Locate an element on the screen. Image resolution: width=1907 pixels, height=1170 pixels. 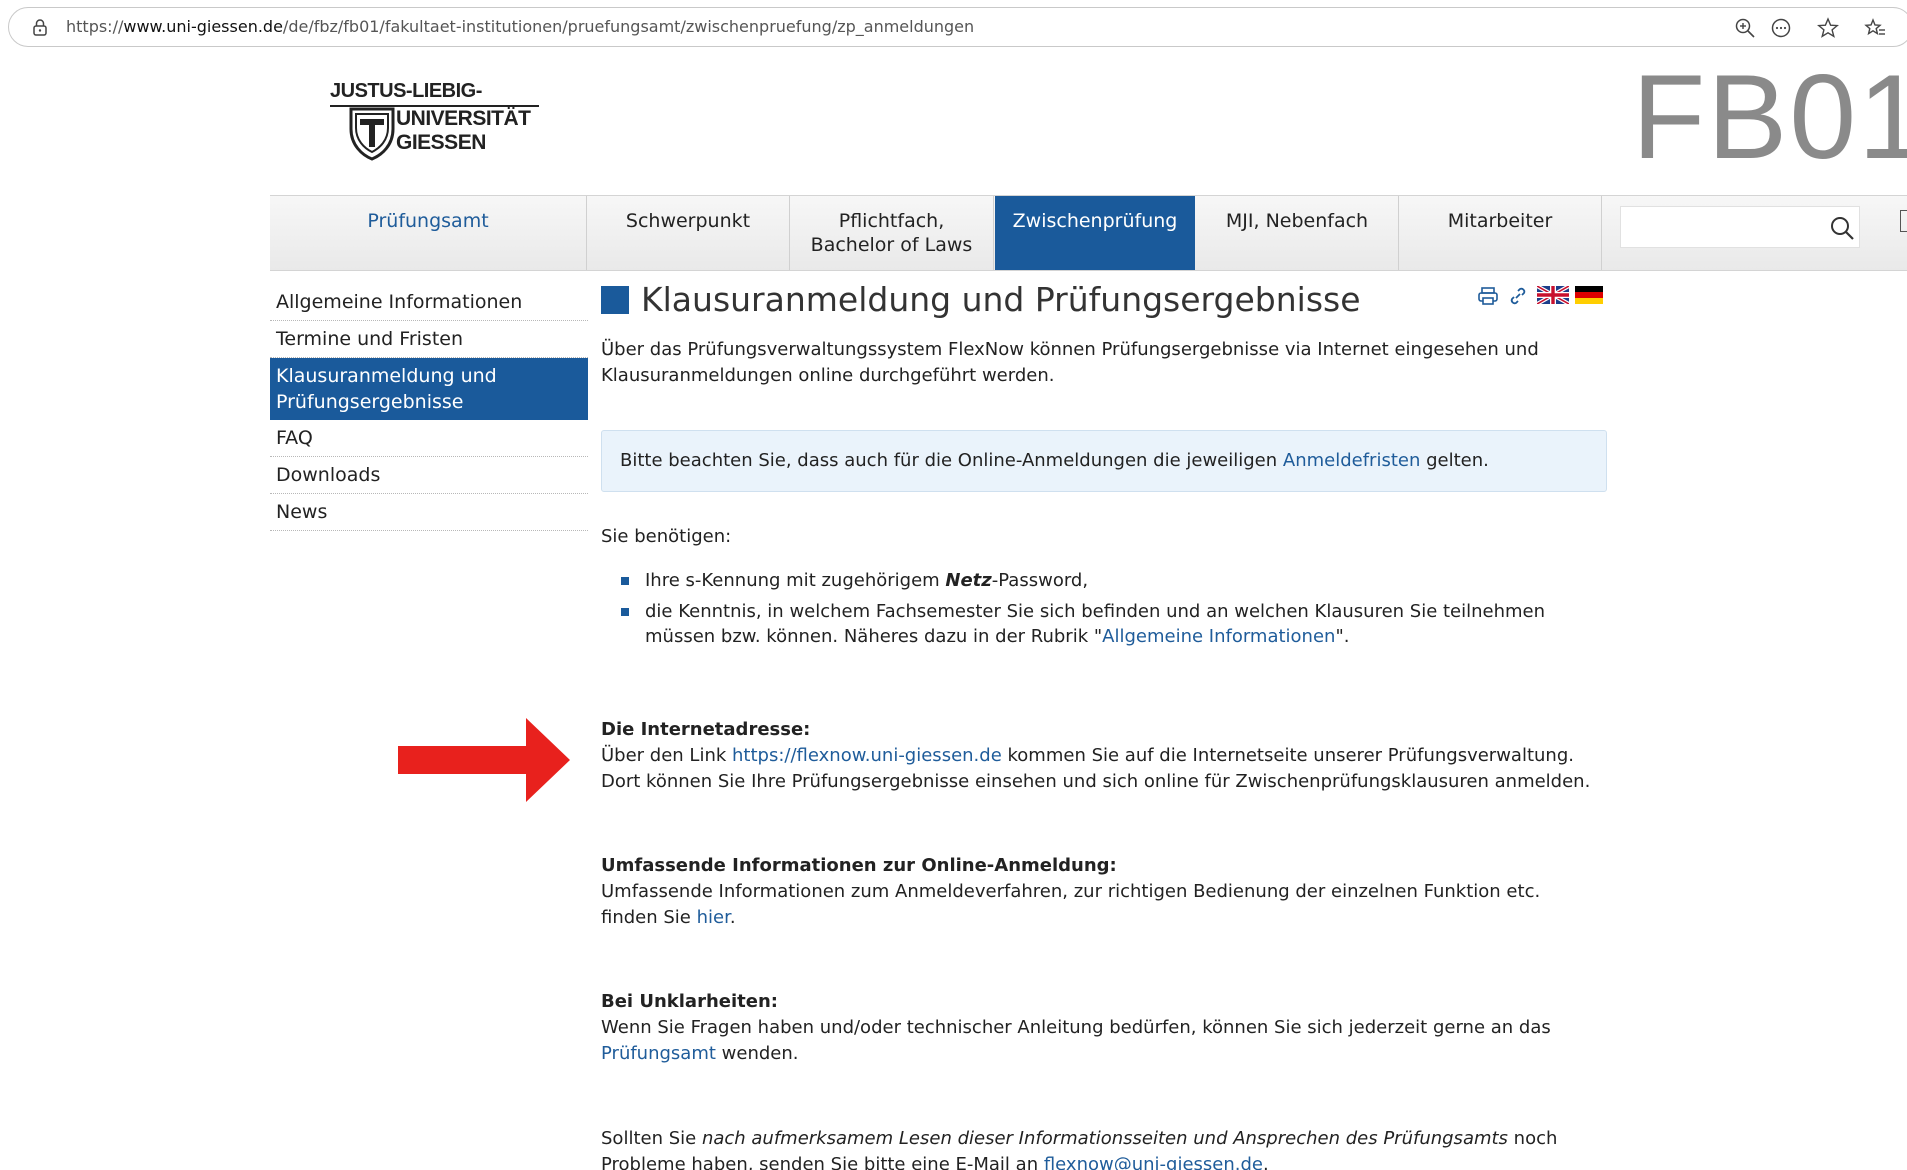
requirements-label: Sie benötigen: is located at coordinates (666, 536).